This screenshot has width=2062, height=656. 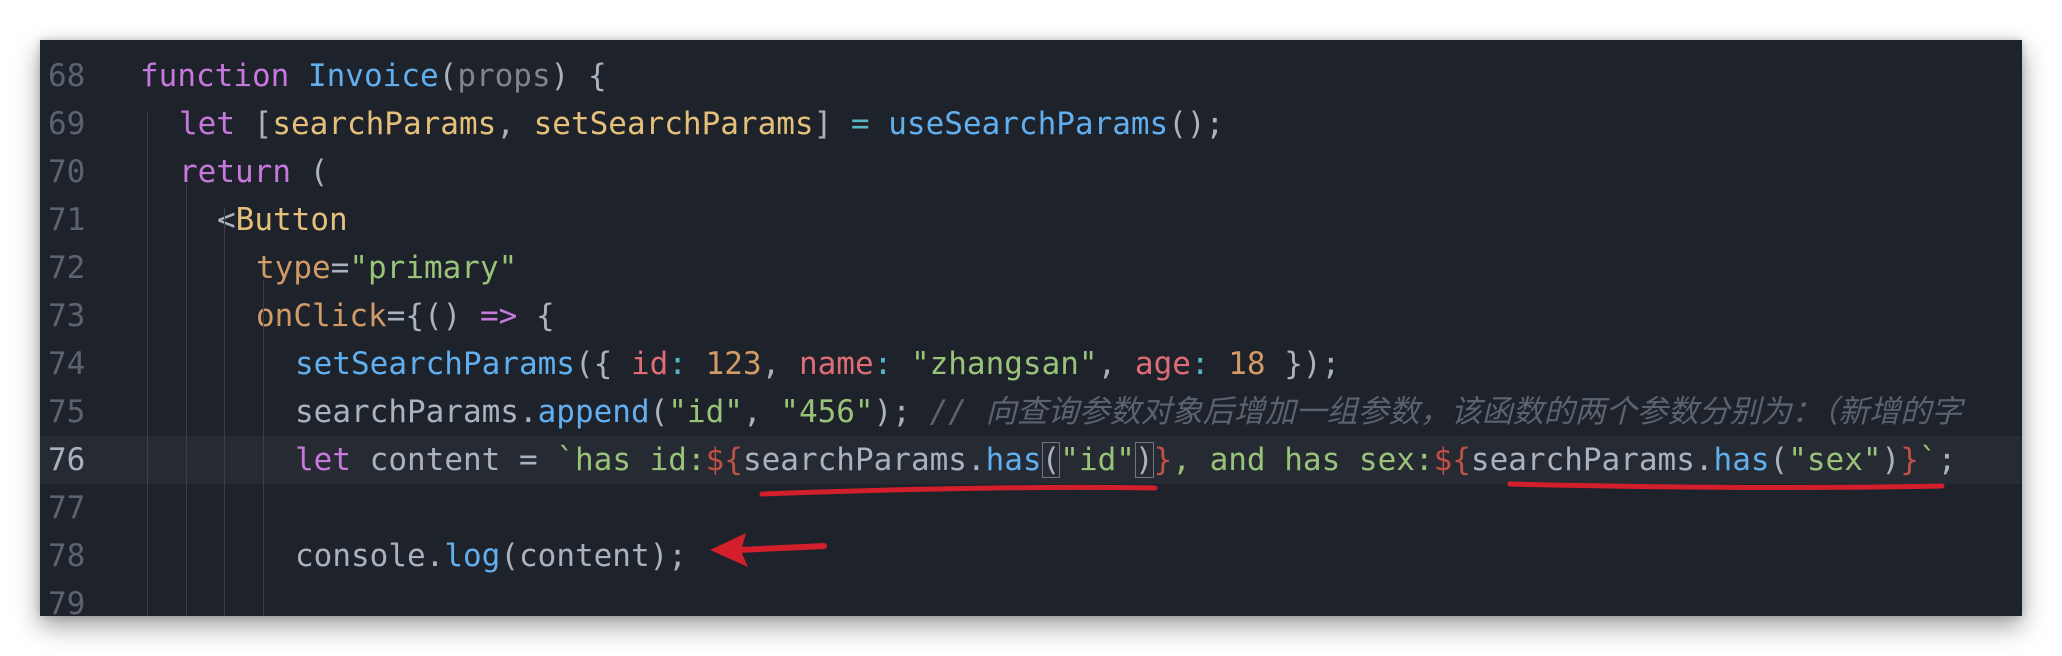 I want to click on line-number: 74, so click(x=67, y=364).